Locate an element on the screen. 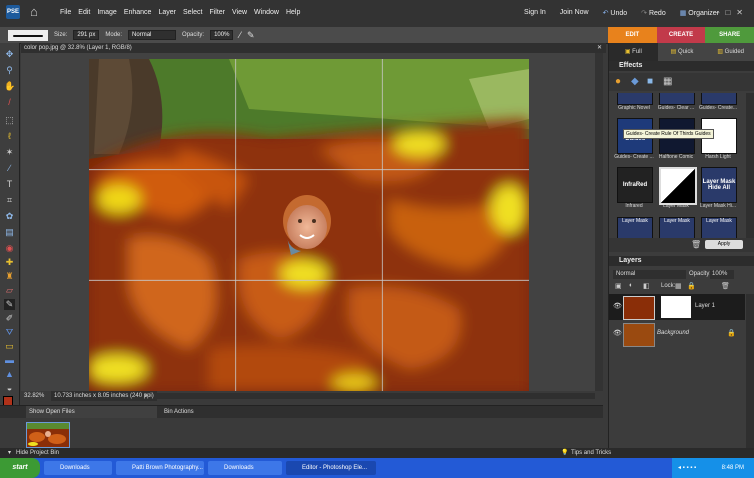 The image size is (754, 478). document-size-info: 10.733 inches x 8.05 inches (240 ppi) is located at coordinates (104, 396).